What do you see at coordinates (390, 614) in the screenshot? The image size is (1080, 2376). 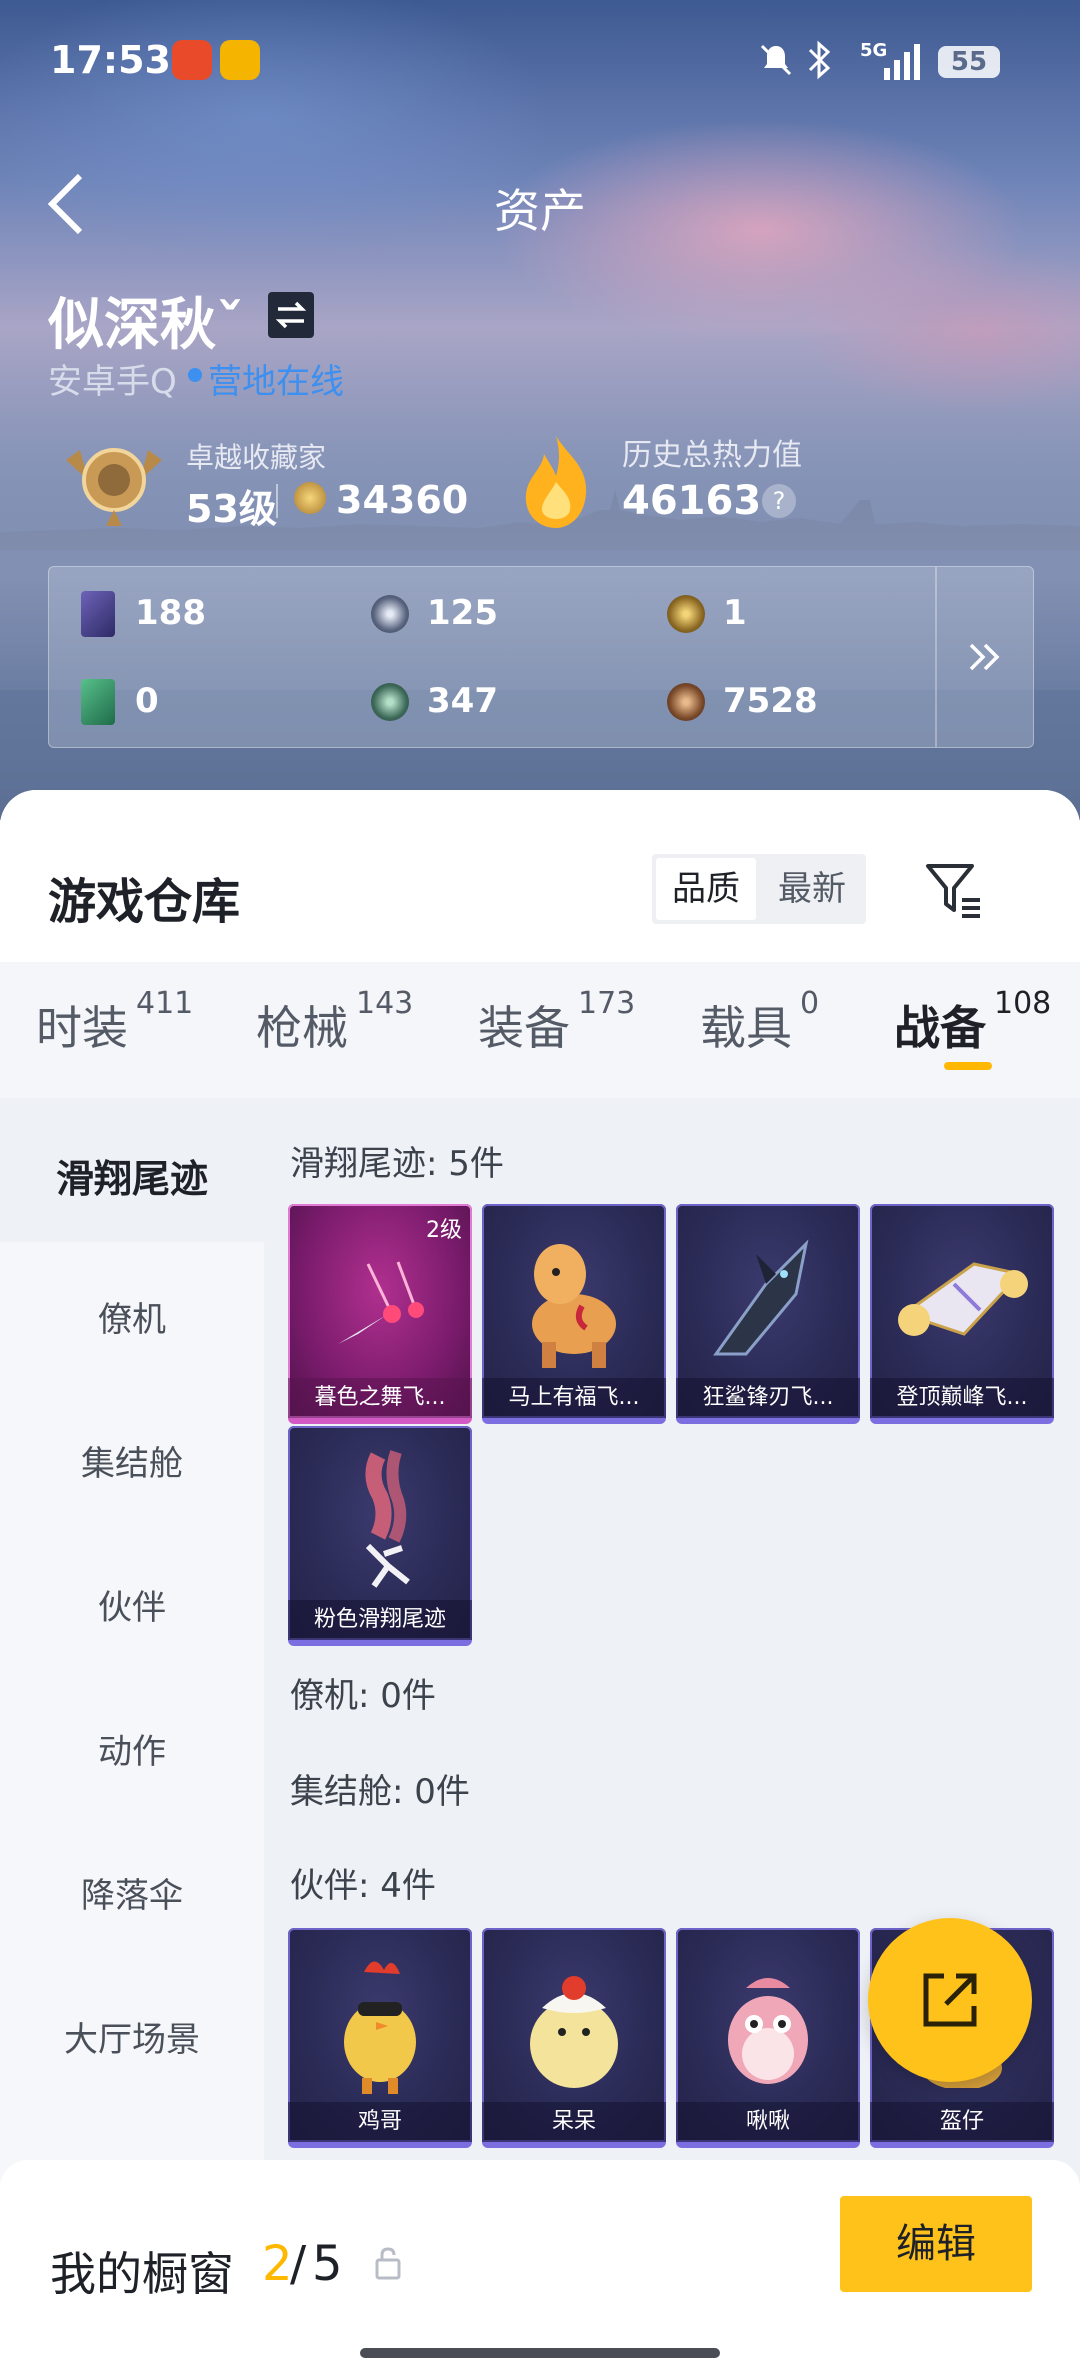 I see `silver-coin-icon` at bounding box center [390, 614].